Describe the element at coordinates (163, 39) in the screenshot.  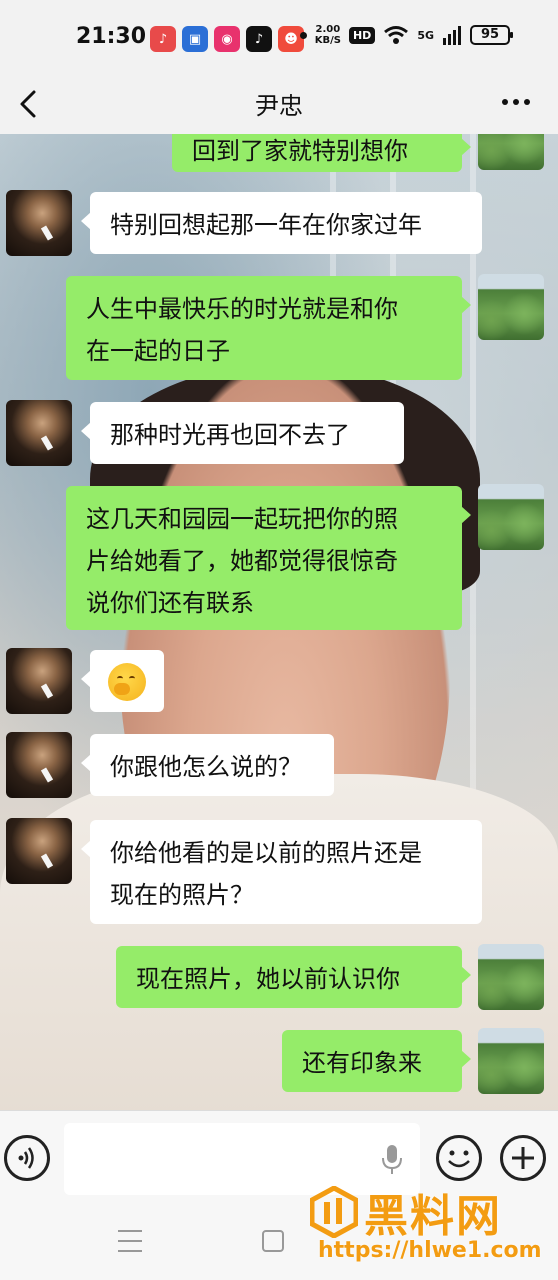
I see `music-app-icon: ♪` at that location.